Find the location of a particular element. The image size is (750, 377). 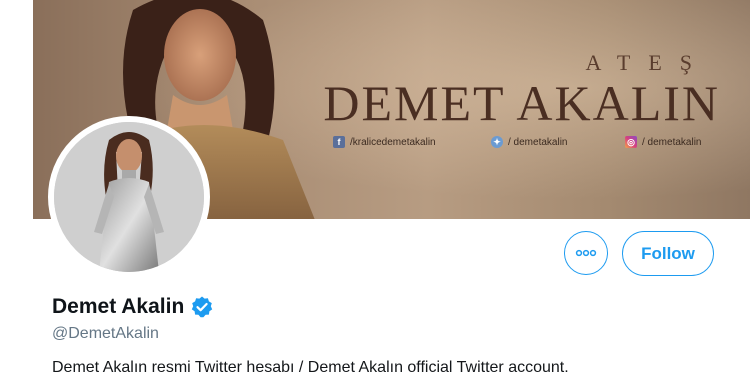

banner-social-facebook-text: /kralicedemetakalin is located at coordinates (393, 142).